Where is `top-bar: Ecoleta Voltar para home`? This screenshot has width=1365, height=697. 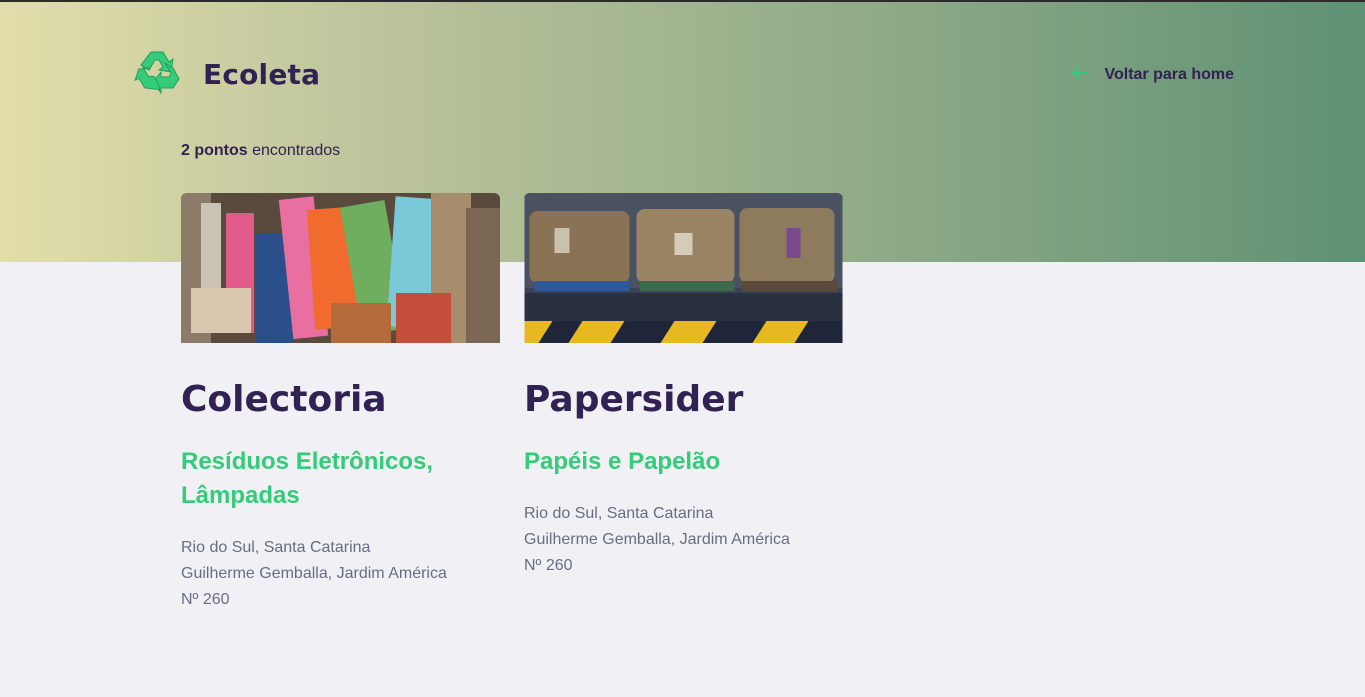 top-bar: Ecoleta Voltar para home is located at coordinates (683, 73).